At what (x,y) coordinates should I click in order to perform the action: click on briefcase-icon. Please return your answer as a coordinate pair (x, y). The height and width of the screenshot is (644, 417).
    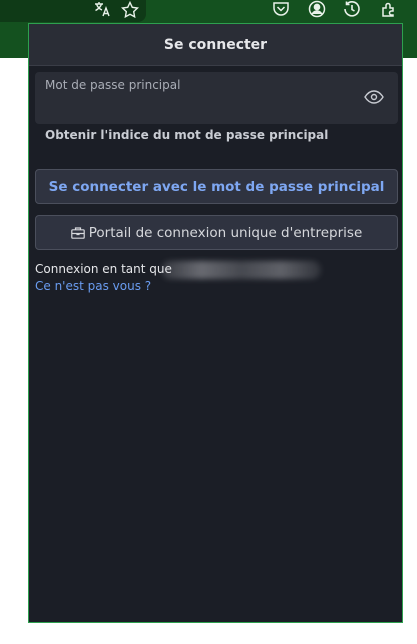
    Looking at the image, I should click on (77, 232).